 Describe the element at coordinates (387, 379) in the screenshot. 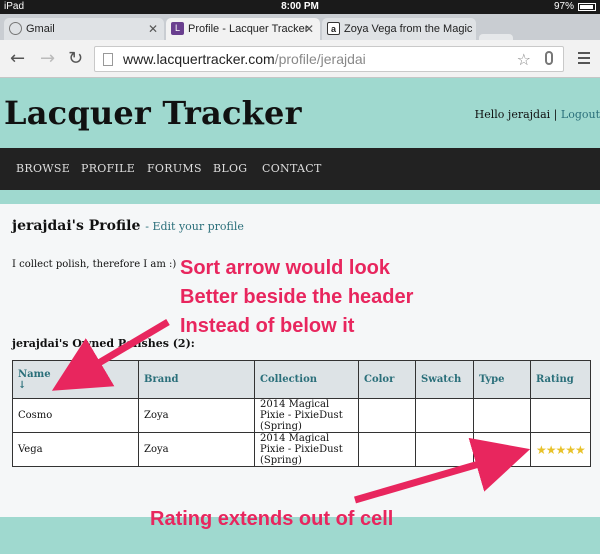

I see `header-color: Color` at that location.